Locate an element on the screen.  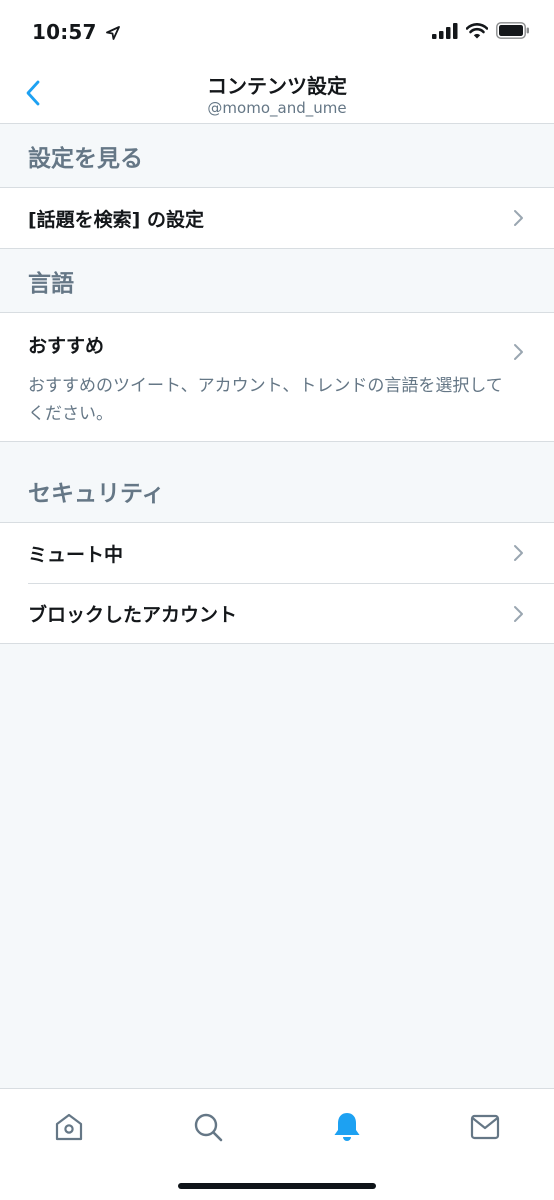
row-explore-settings: [話題を検索] の設定 is located at coordinates (291, 218).